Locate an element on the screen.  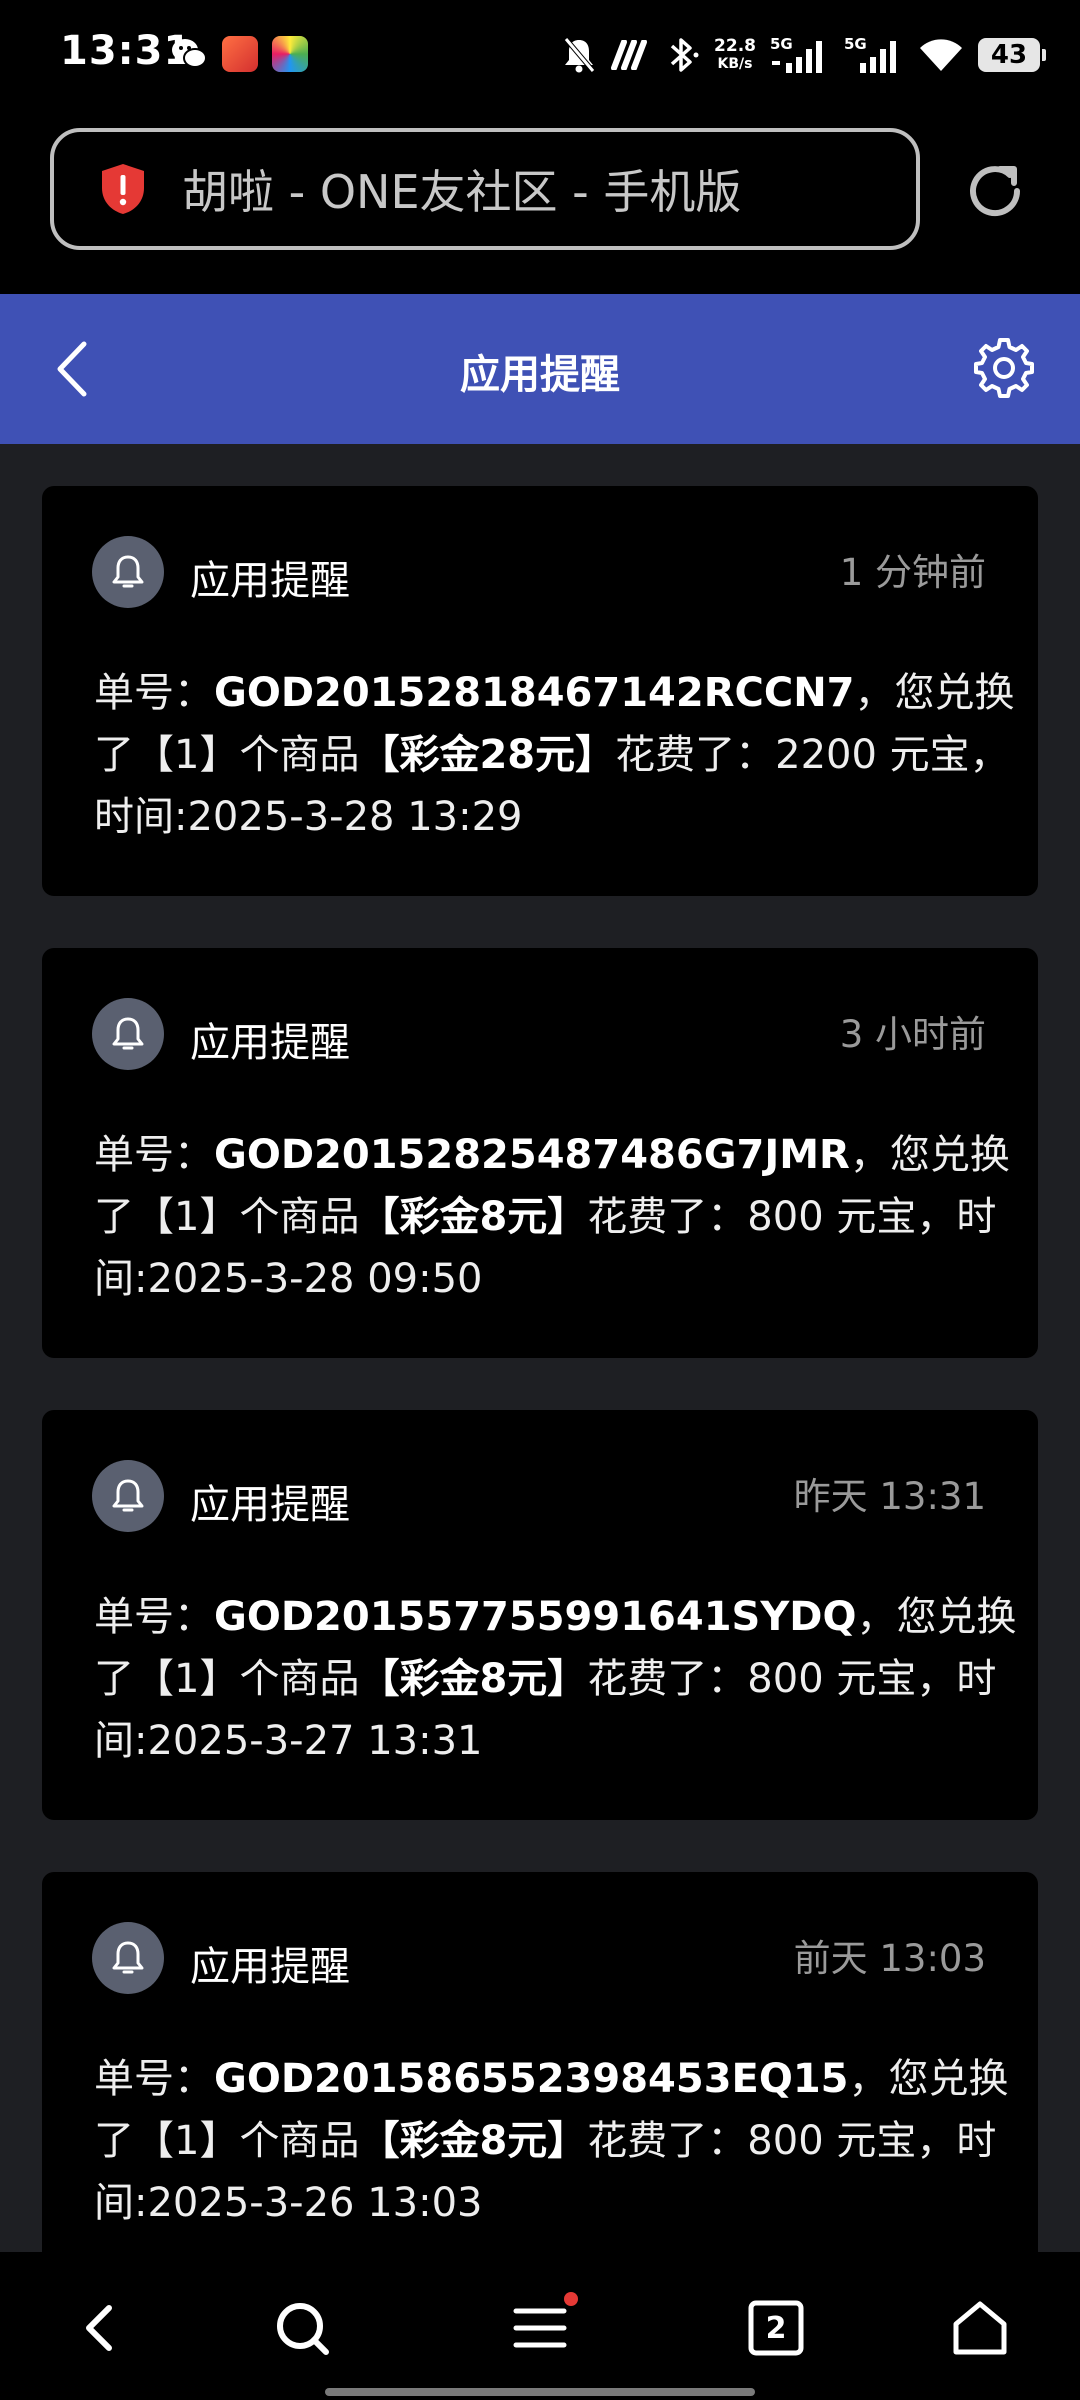
notification-app-icons is located at coordinates (239, 54).